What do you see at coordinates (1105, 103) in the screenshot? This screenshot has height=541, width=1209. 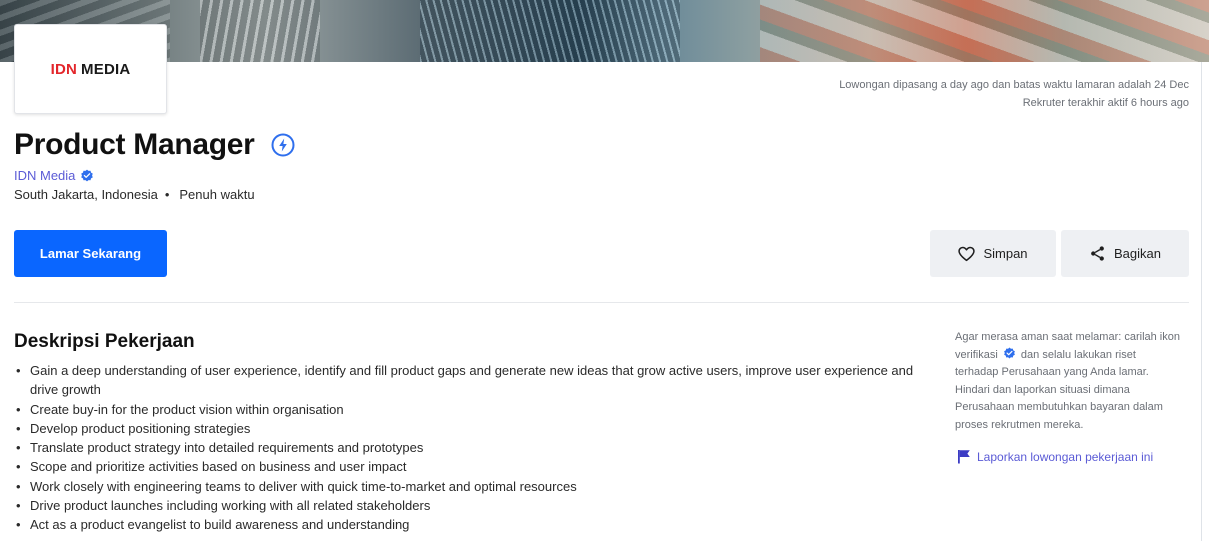 I see `recruiter-active: Rekruter terakhir aktif 6 hours ago` at bounding box center [1105, 103].